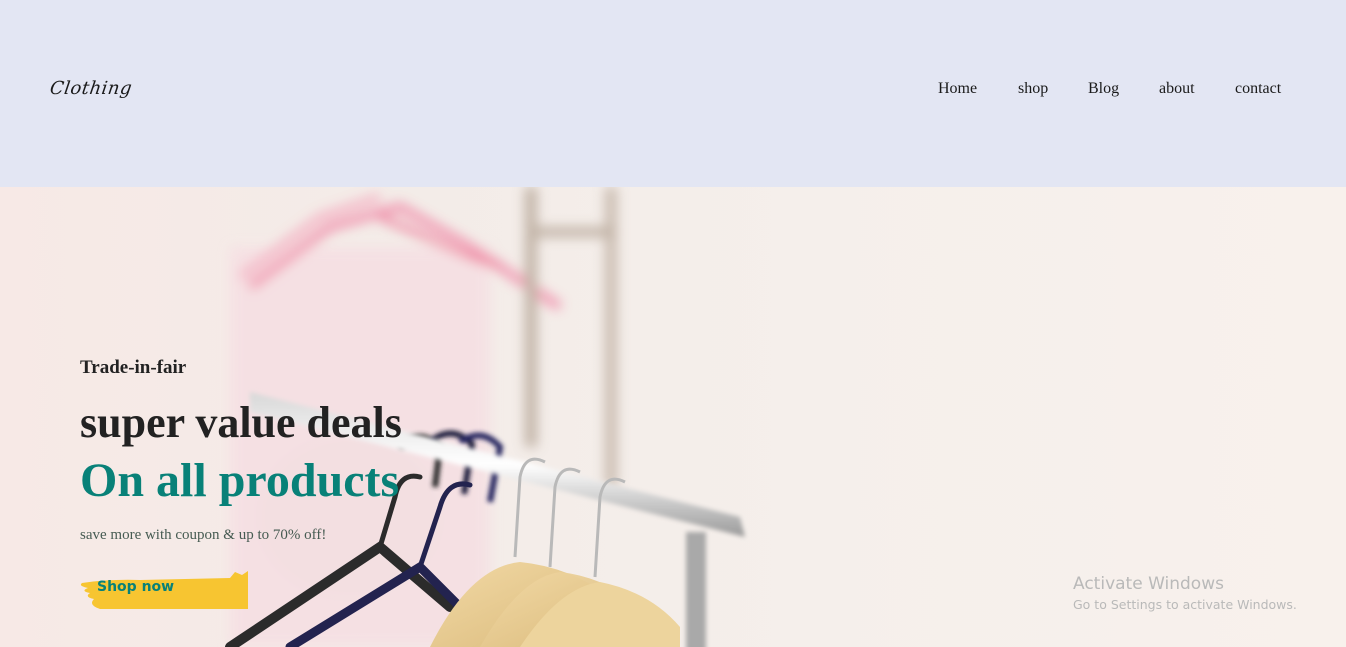 The height and width of the screenshot is (647, 1346). Describe the element at coordinates (673, 91) in the screenshot. I see `main-nav: Home shop Blog about contact` at that location.